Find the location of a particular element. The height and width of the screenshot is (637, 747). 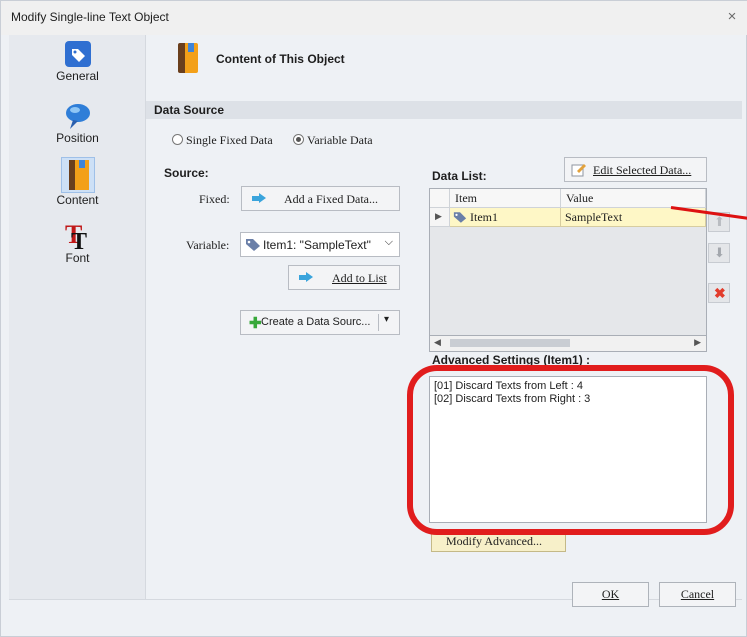

row-pointer-icon: ▶ is located at coordinates (438, 216).